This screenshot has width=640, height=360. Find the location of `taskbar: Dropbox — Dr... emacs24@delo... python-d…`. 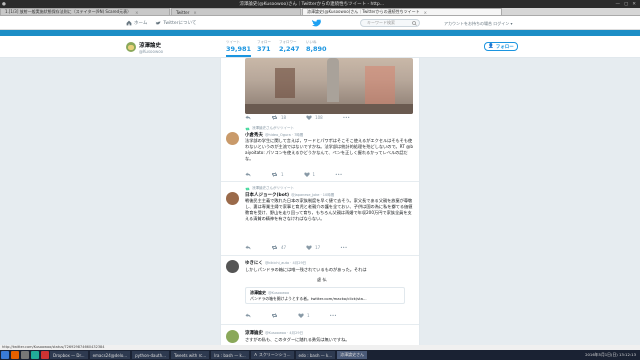

taskbar: Dropbox — Dr... emacs24@delo... python-d… is located at coordinates (320, 355).